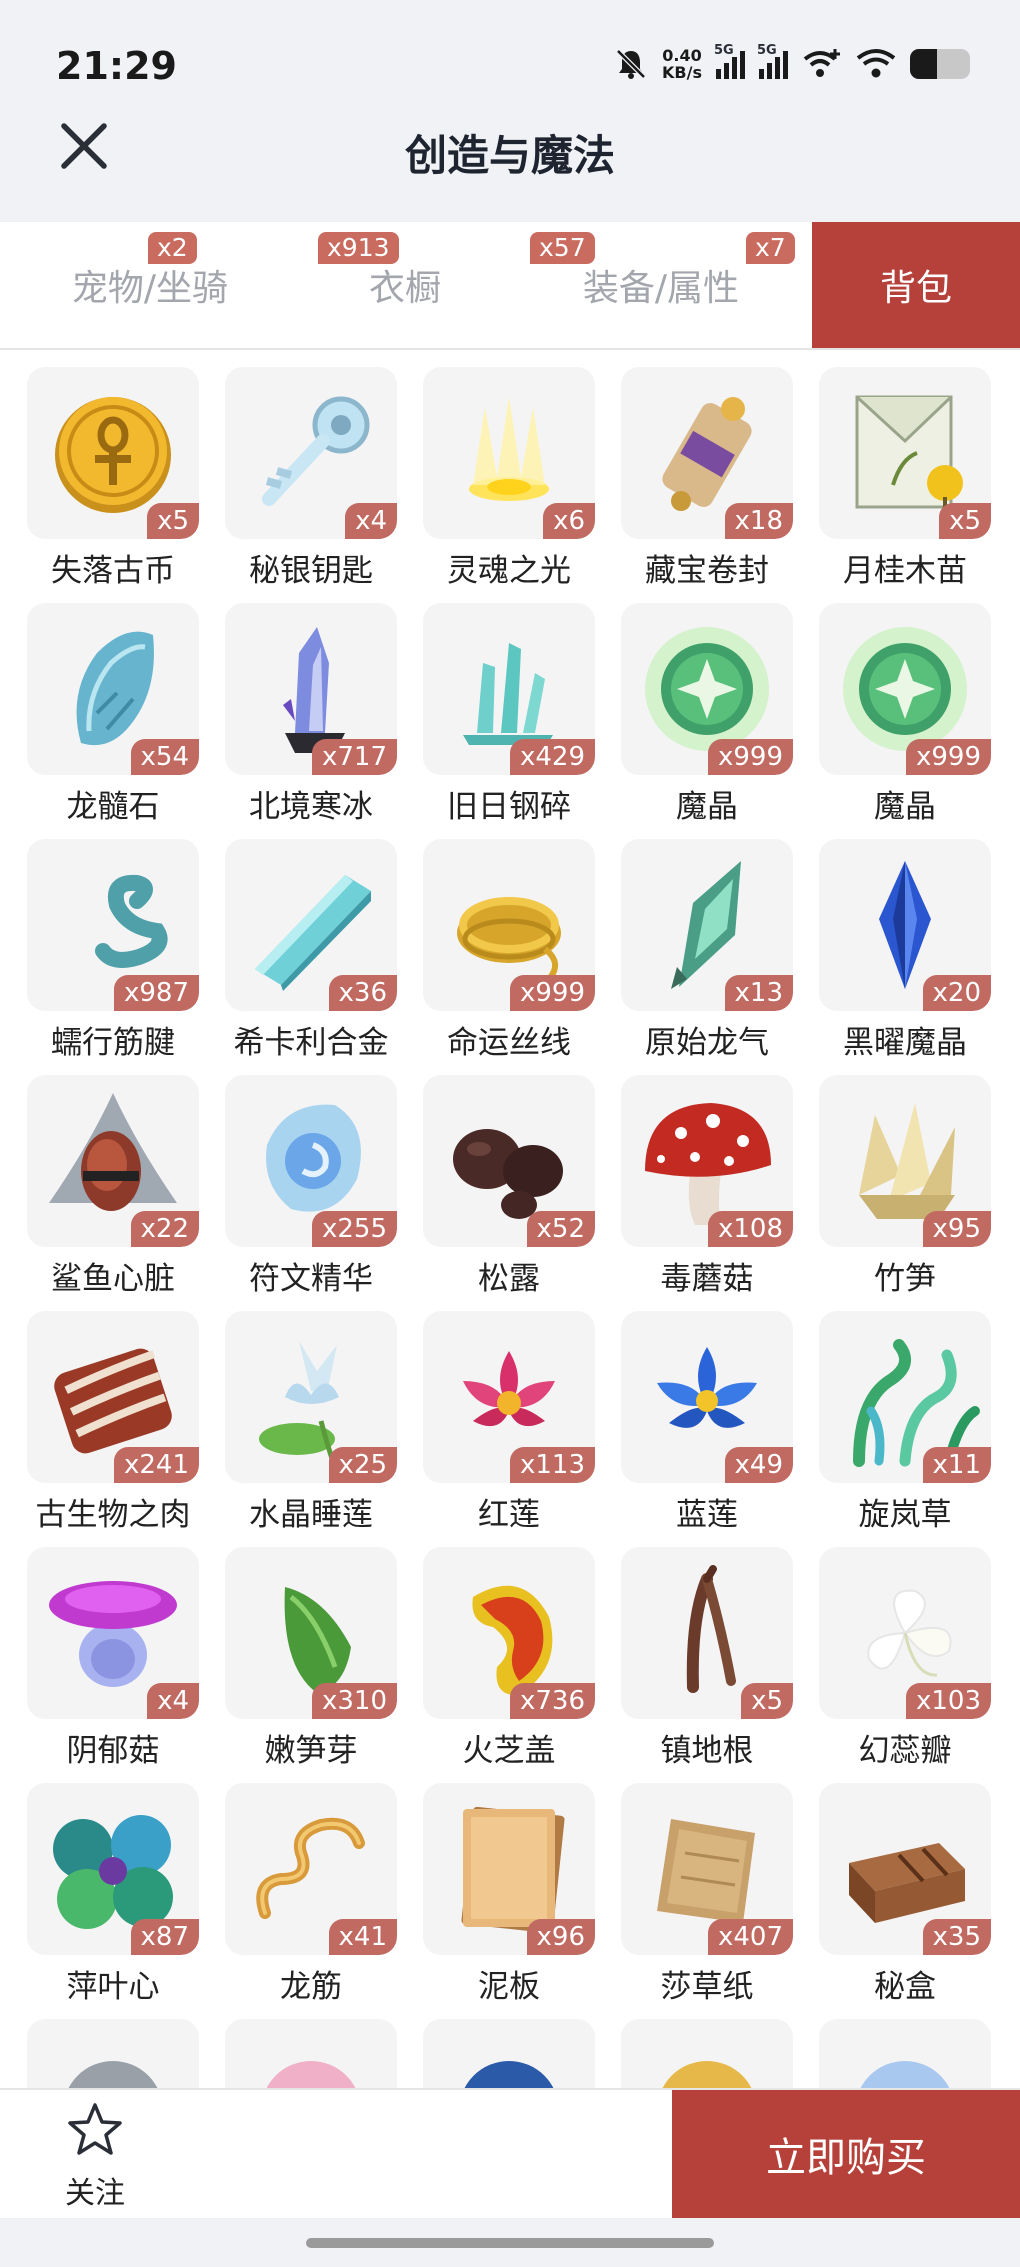 Image resolution: width=1020 pixels, height=2267 pixels. I want to click on item-tile: x4, so click(311, 453).